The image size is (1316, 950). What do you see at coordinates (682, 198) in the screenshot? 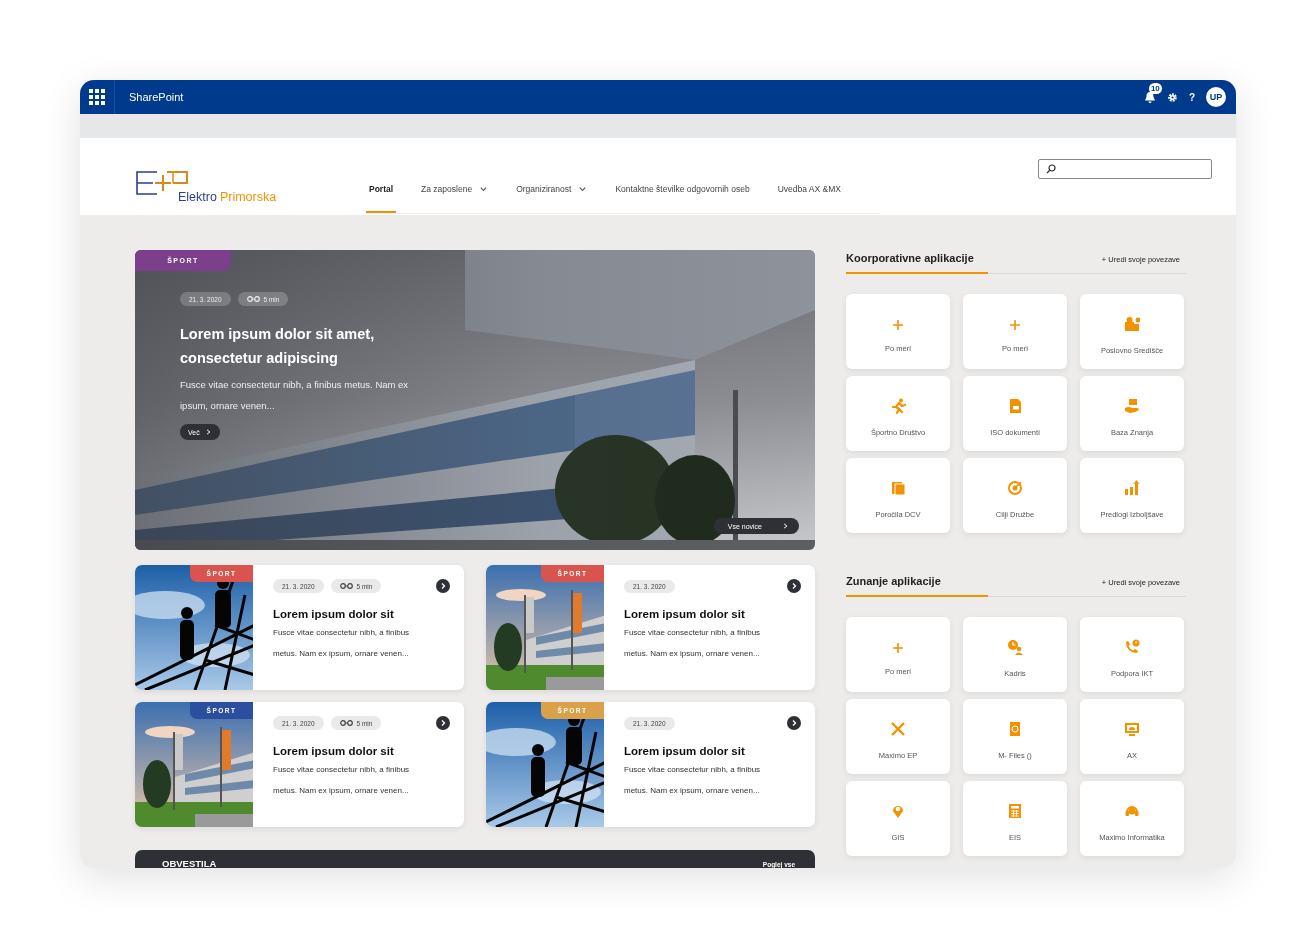
I see `nav-tab: Kontaktne številke odgovornih oseb` at bounding box center [682, 198].